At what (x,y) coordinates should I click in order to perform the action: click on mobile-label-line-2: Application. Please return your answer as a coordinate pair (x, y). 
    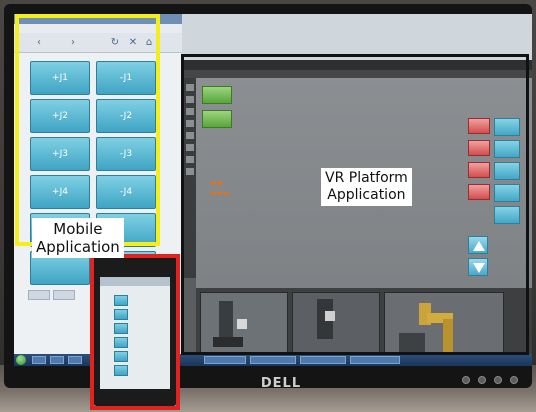
    Looking at the image, I should click on (78, 247).